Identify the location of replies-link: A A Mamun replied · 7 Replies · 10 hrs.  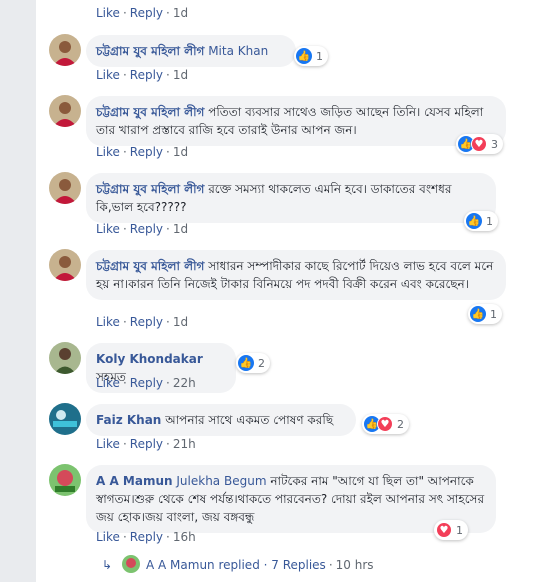
(260, 565).